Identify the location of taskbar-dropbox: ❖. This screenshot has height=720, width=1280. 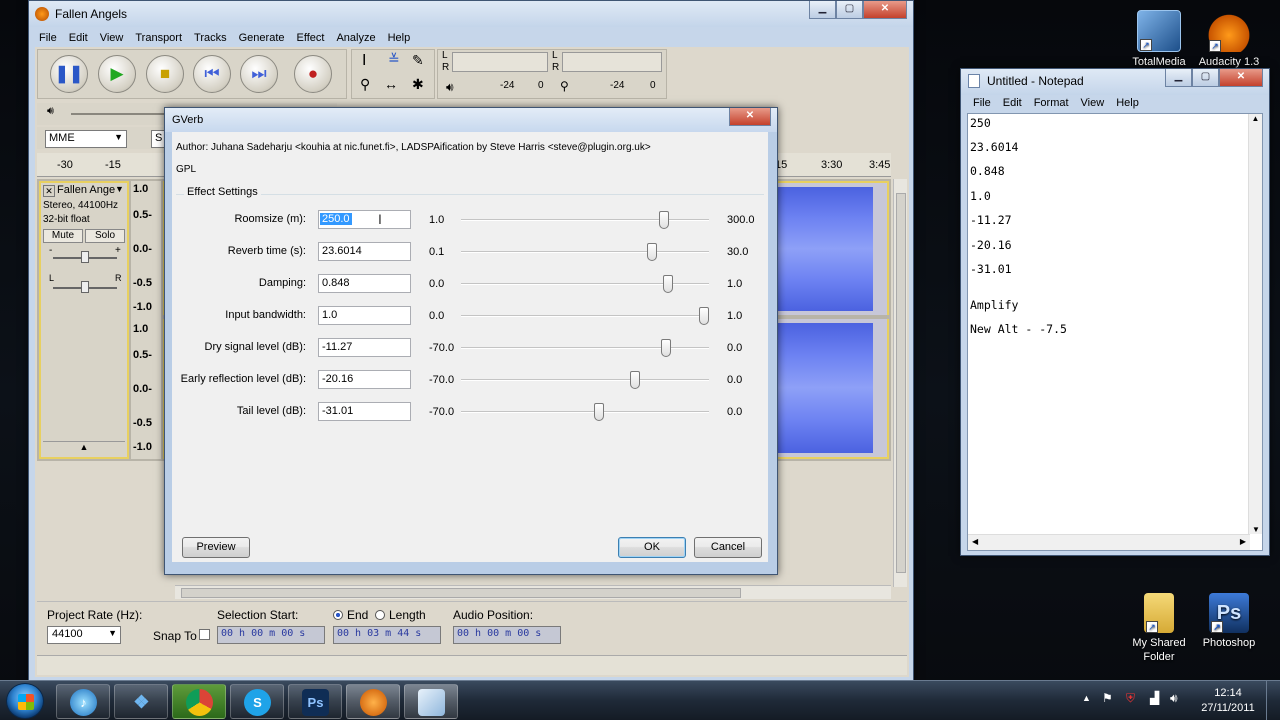
(141, 701).